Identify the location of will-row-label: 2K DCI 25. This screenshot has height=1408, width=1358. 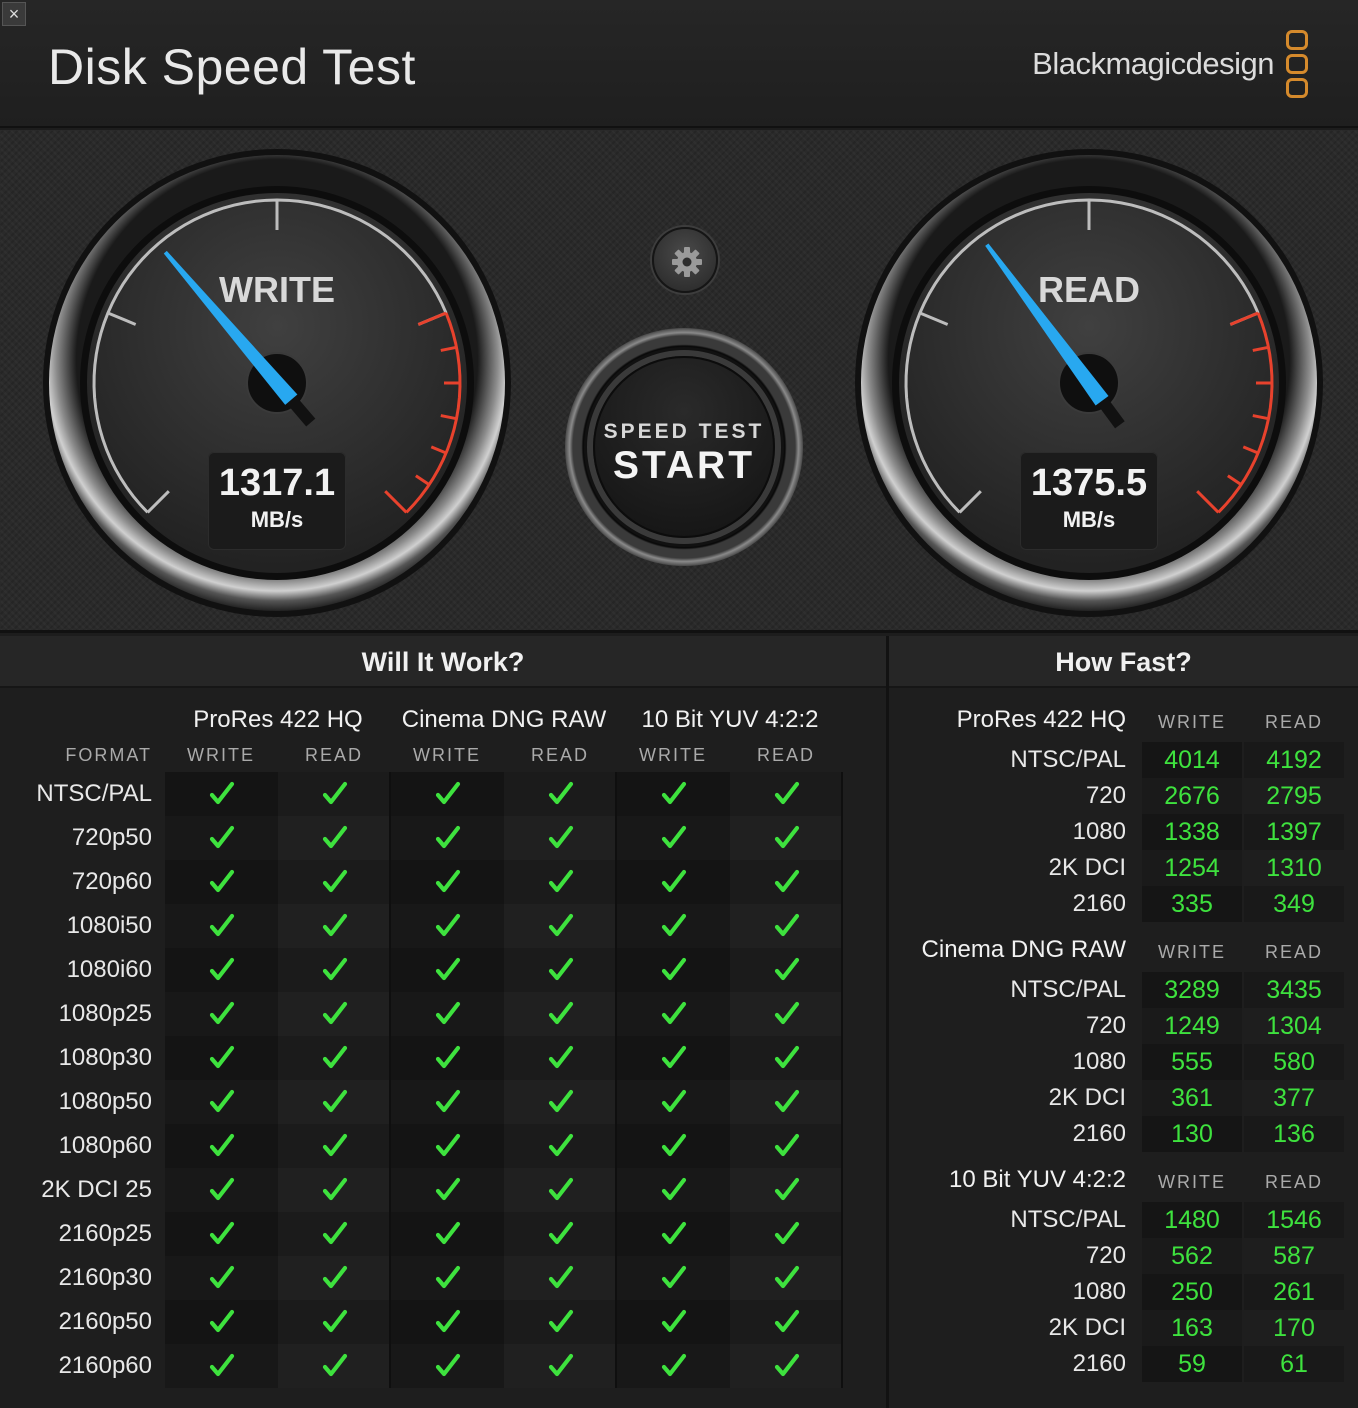
(96, 1189).